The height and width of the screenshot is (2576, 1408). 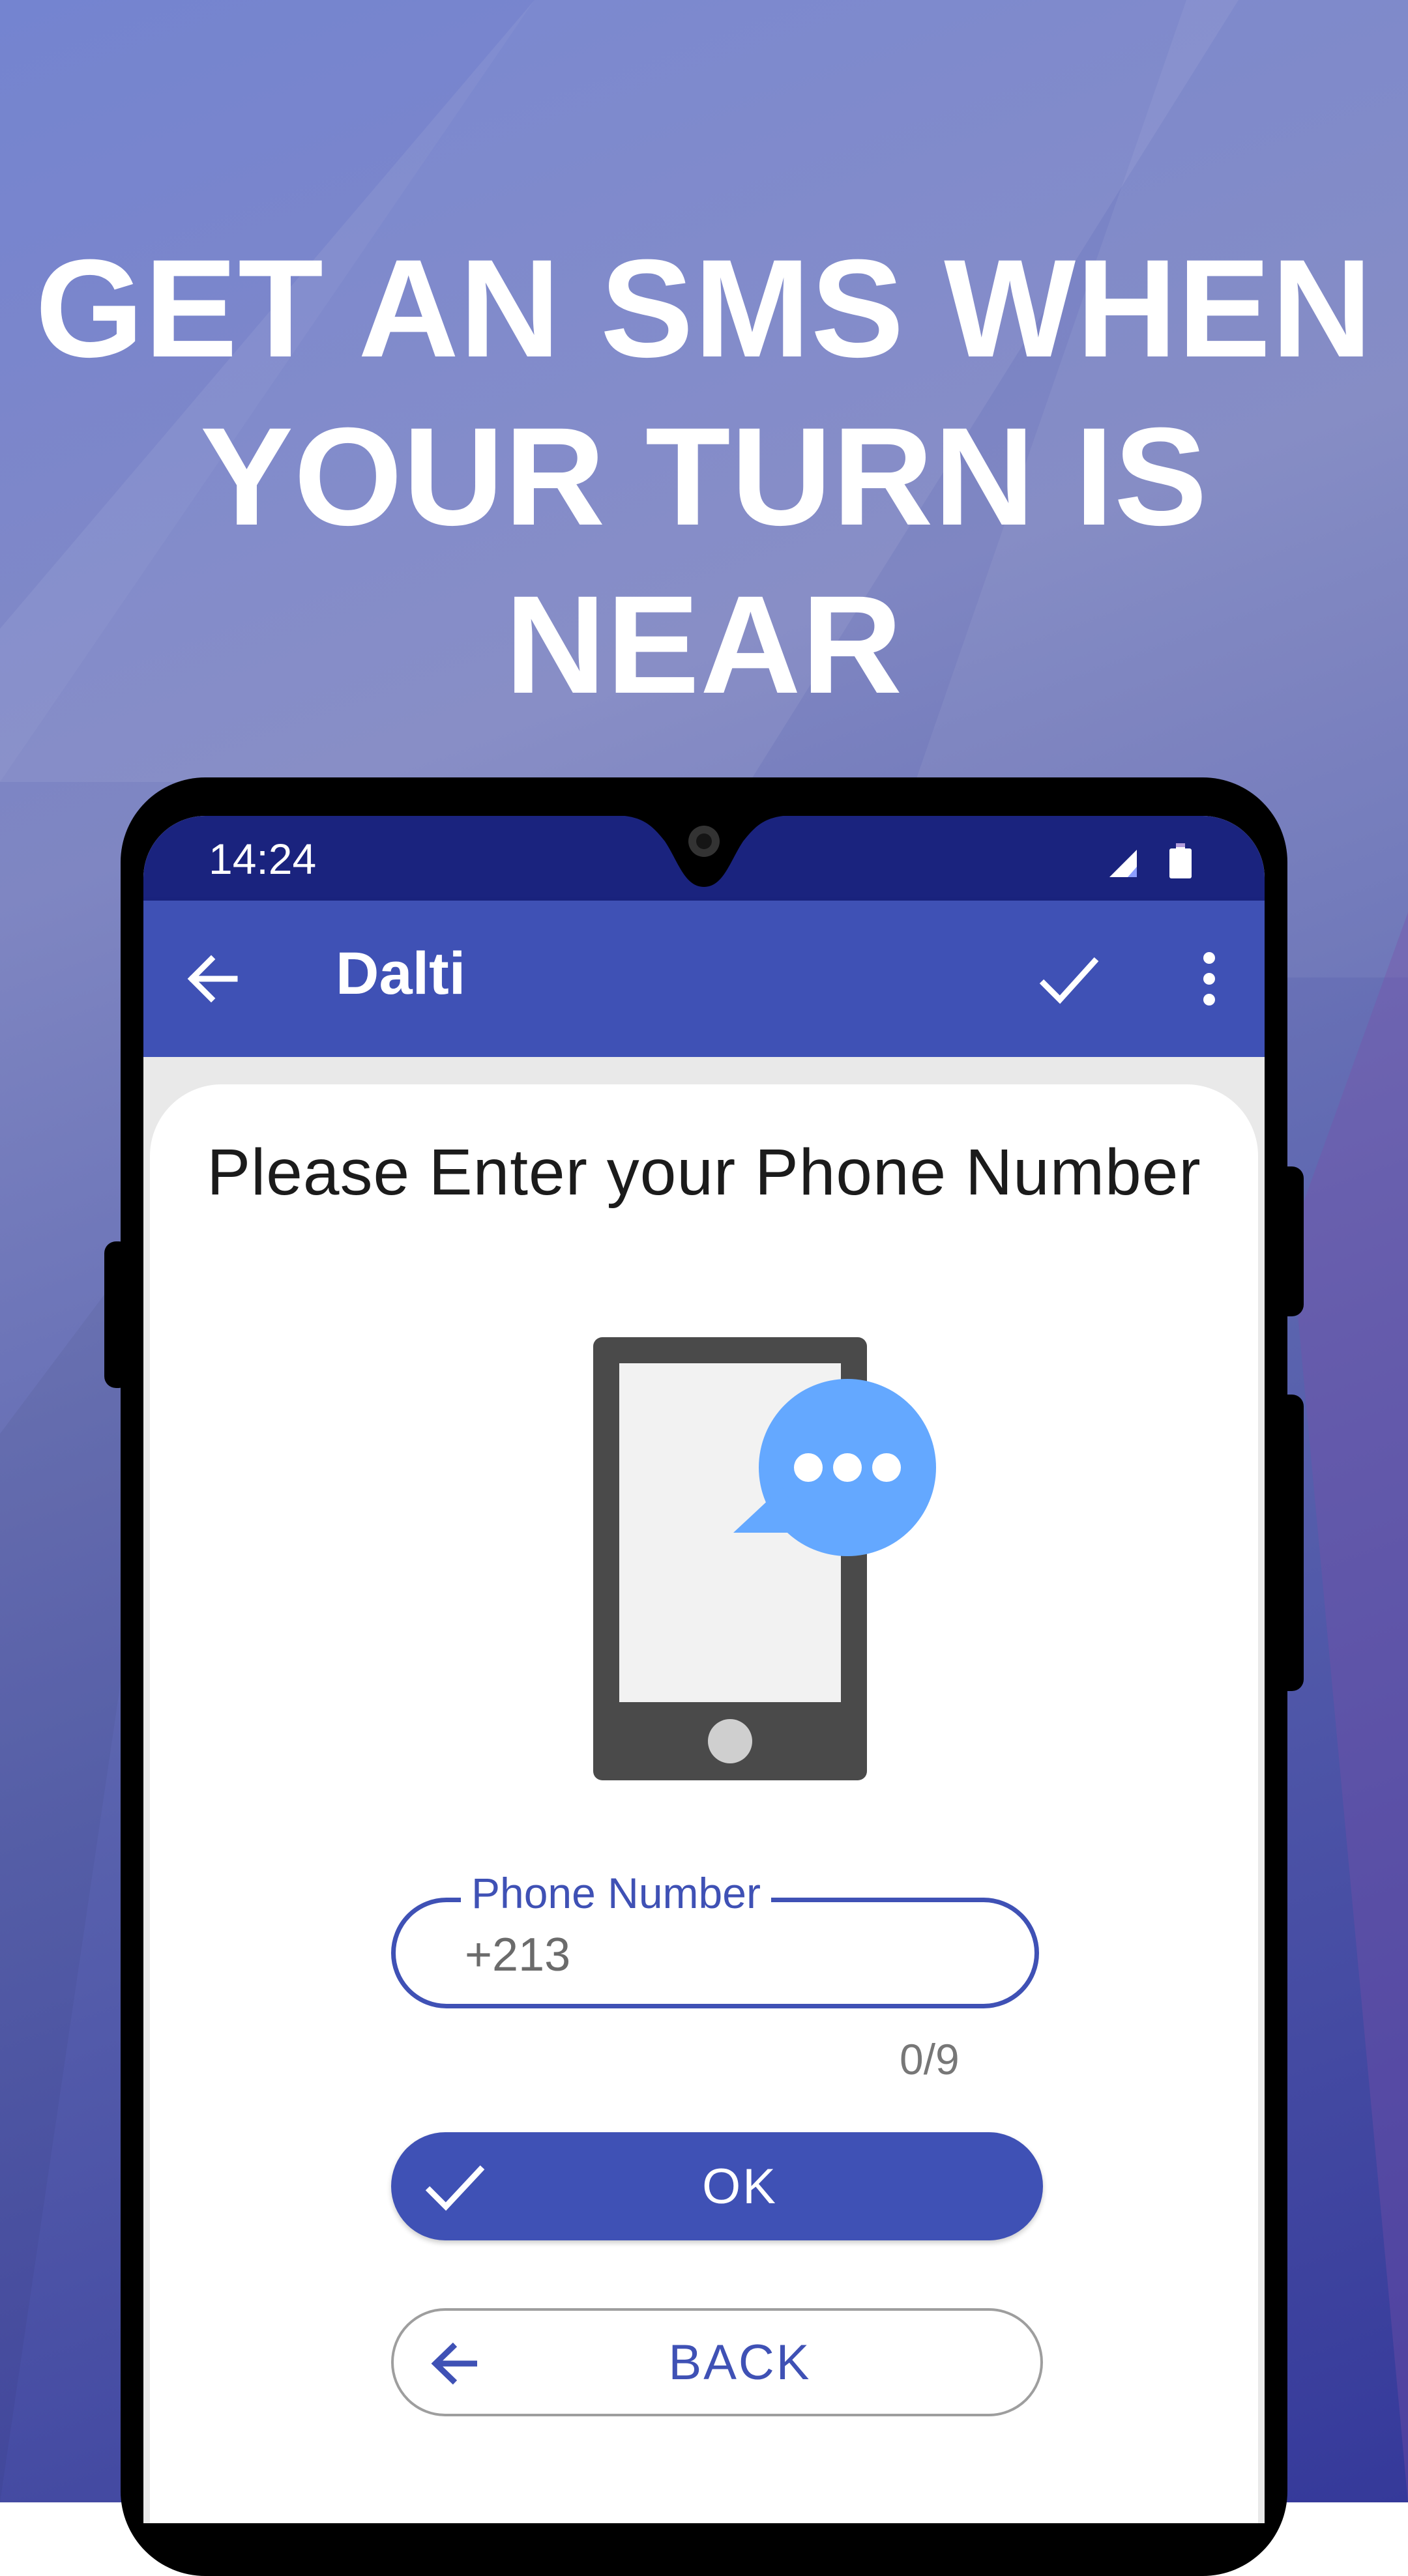 What do you see at coordinates (715, 1938) in the screenshot?
I see `phone-number-field: Phone Number +213` at bounding box center [715, 1938].